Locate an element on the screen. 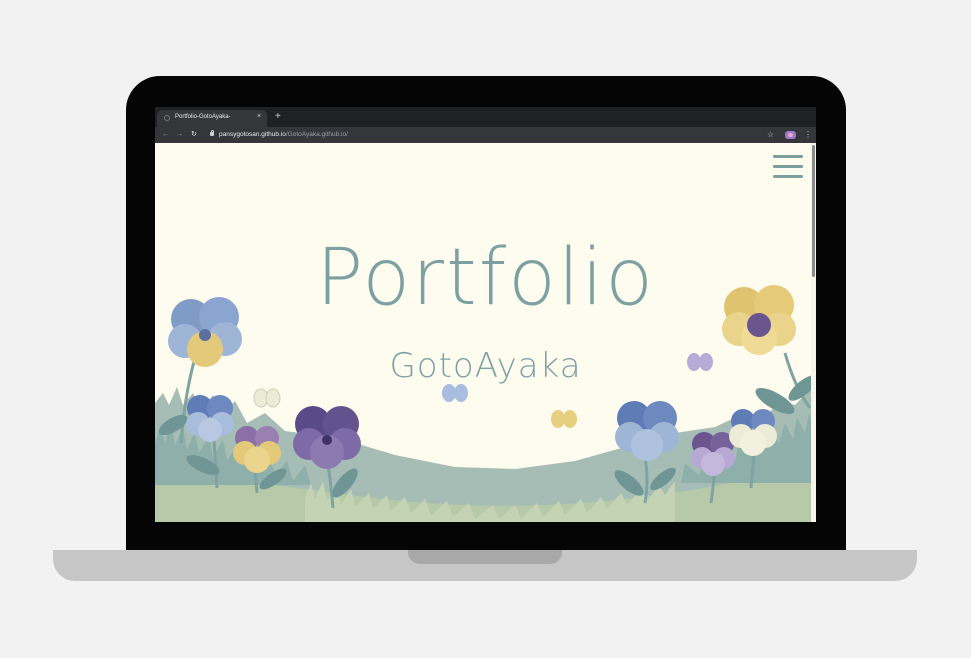 This screenshot has height=658, width=971. star-icon: ☆ is located at coordinates (770, 134).